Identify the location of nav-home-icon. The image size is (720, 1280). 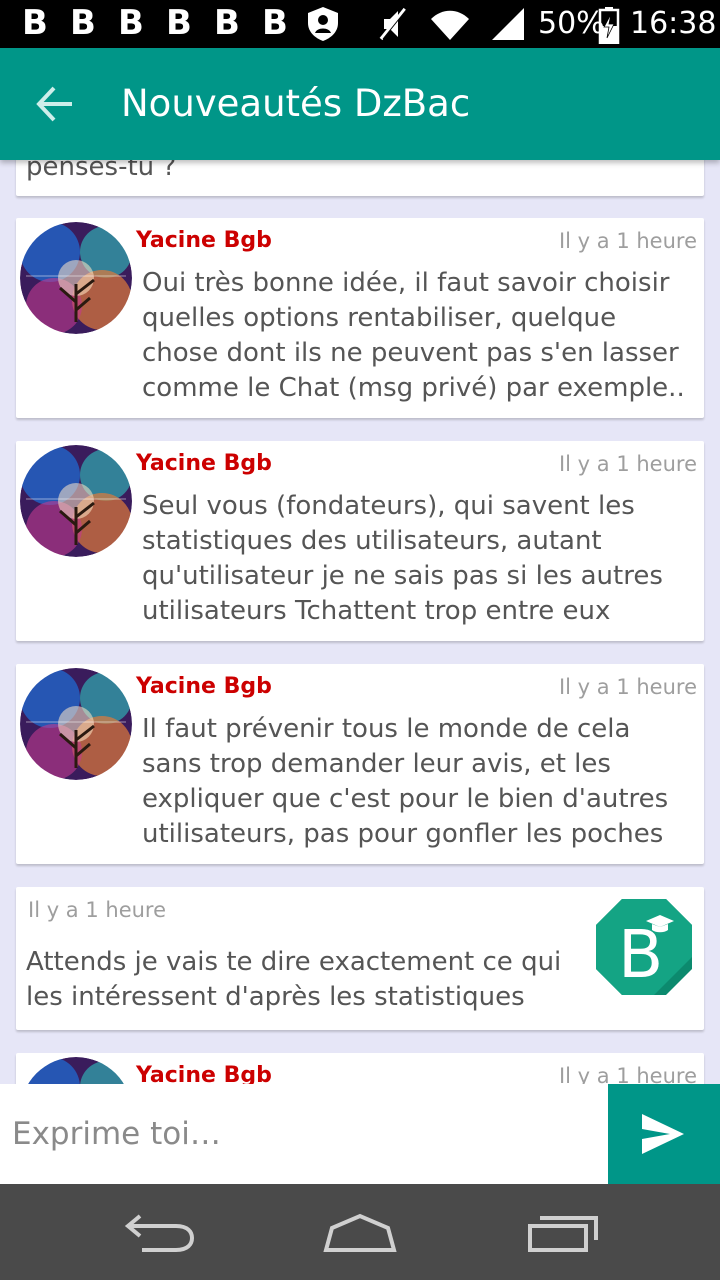
(360, 1232).